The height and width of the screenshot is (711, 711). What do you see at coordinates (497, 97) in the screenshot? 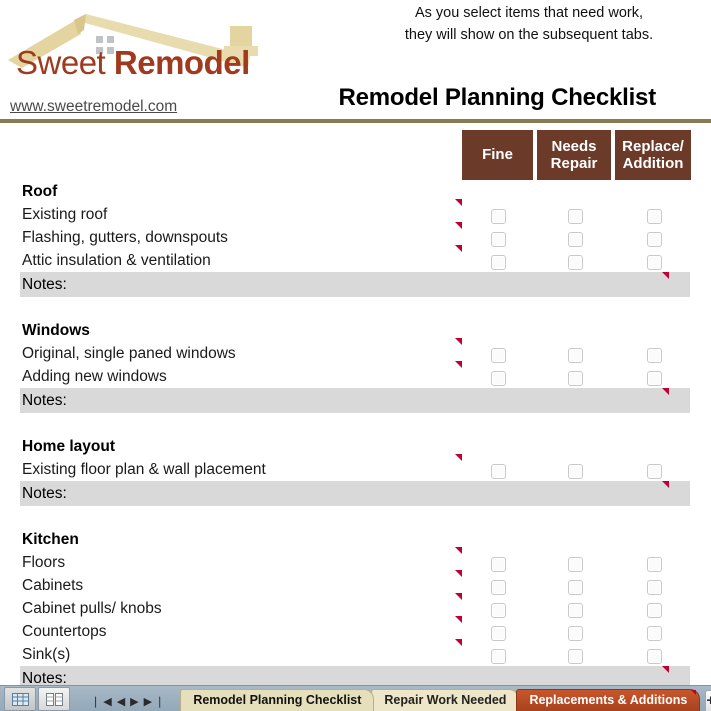
I see `page-title: Remodel Planning Checklist` at bounding box center [497, 97].